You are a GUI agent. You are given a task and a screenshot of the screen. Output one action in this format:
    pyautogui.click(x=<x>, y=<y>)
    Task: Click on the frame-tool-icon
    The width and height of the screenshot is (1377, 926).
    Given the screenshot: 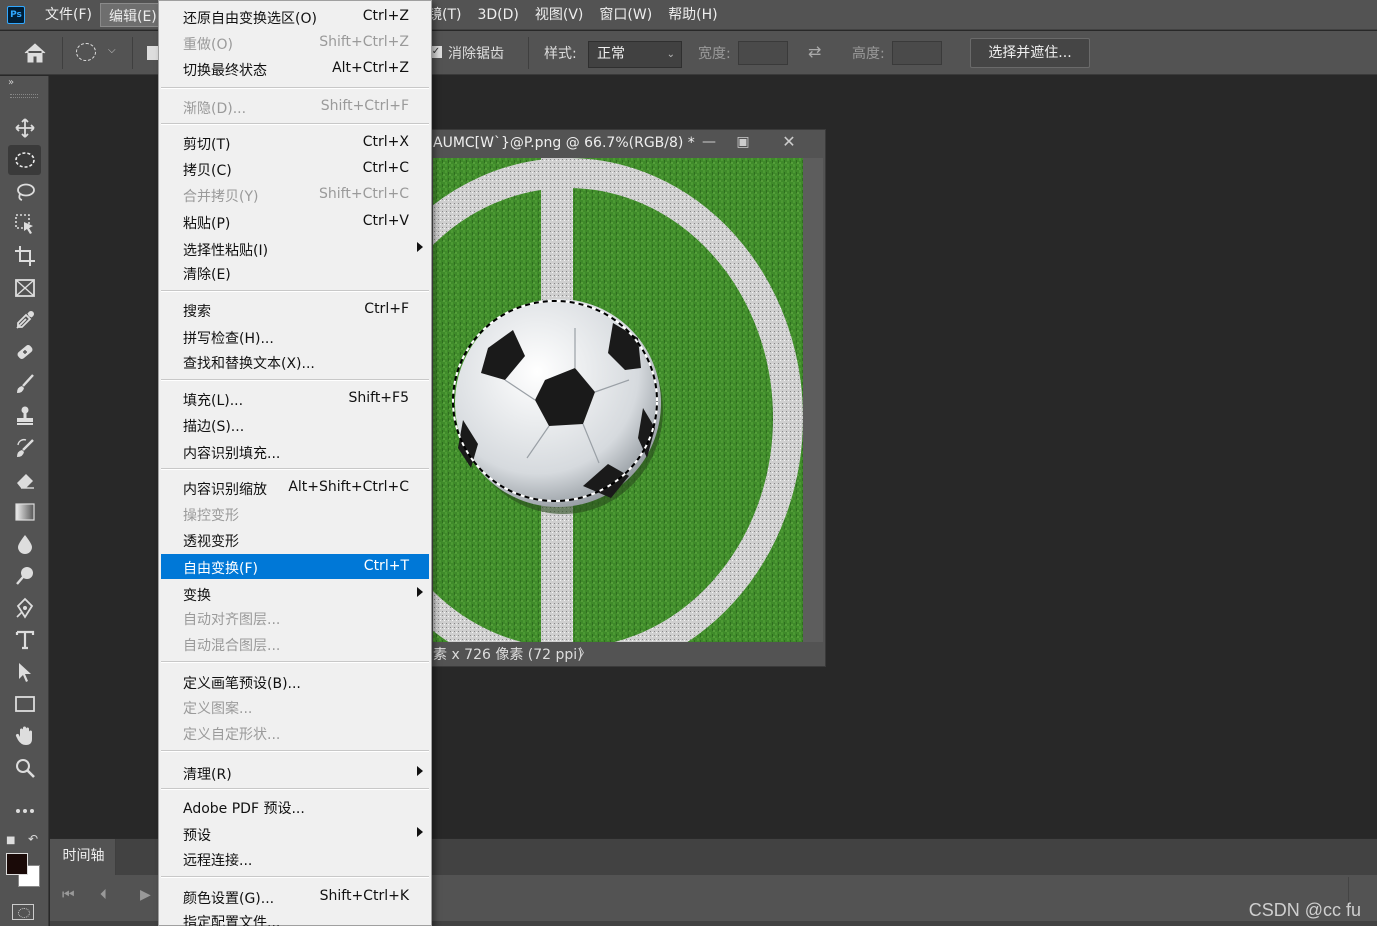 What is the action you would take?
    pyautogui.click(x=24, y=288)
    